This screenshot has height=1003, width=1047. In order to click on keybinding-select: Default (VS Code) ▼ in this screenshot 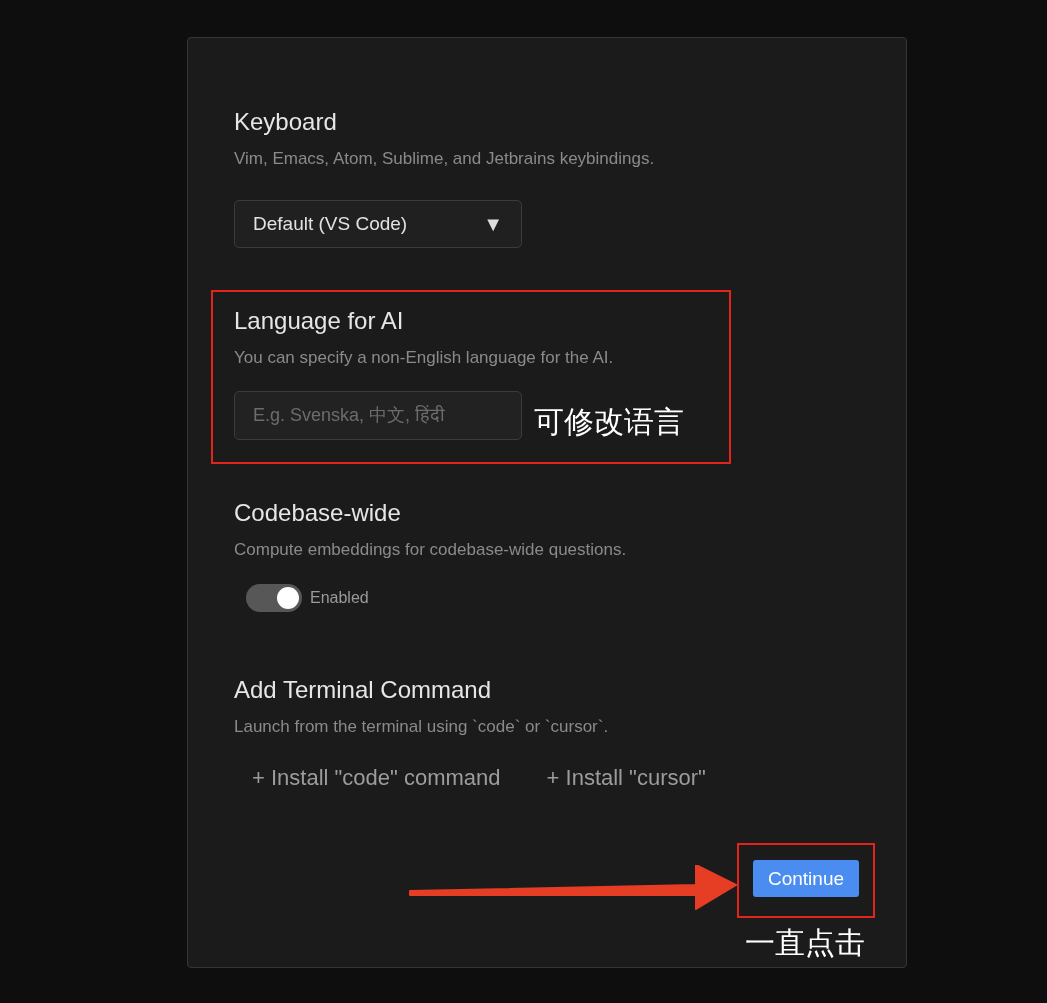, I will do `click(378, 224)`.